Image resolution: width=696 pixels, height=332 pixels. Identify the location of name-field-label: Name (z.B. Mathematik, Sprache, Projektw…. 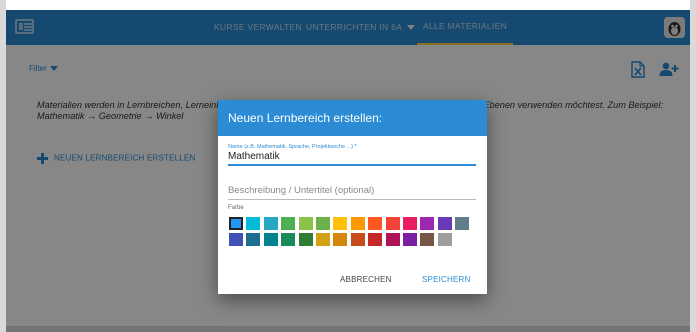
(292, 147).